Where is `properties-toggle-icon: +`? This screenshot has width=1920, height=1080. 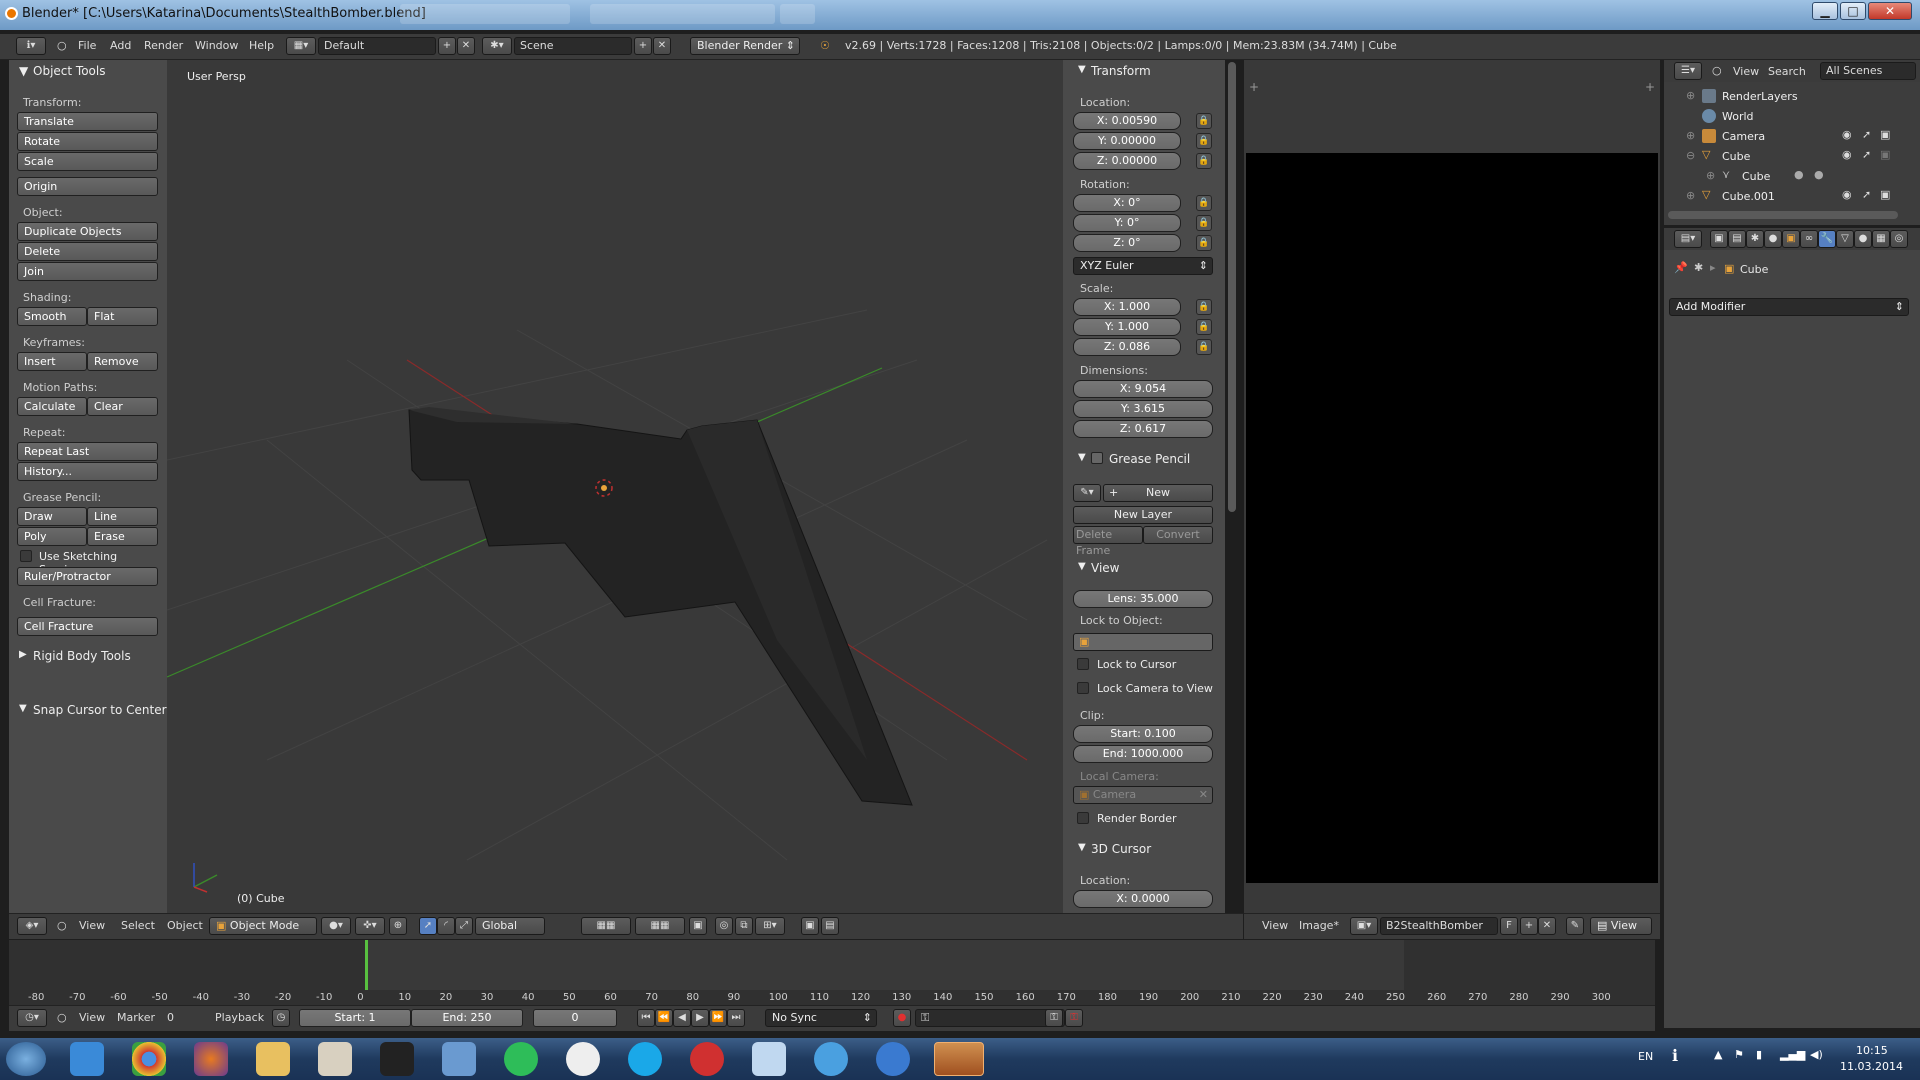 properties-toggle-icon: + is located at coordinates (1650, 87).